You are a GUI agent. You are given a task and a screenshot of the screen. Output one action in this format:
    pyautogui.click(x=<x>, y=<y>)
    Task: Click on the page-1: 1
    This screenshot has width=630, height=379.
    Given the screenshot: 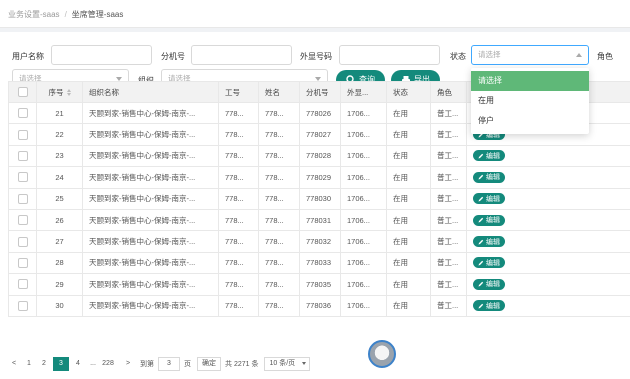 What is the action you would take?
    pyautogui.click(x=29, y=364)
    